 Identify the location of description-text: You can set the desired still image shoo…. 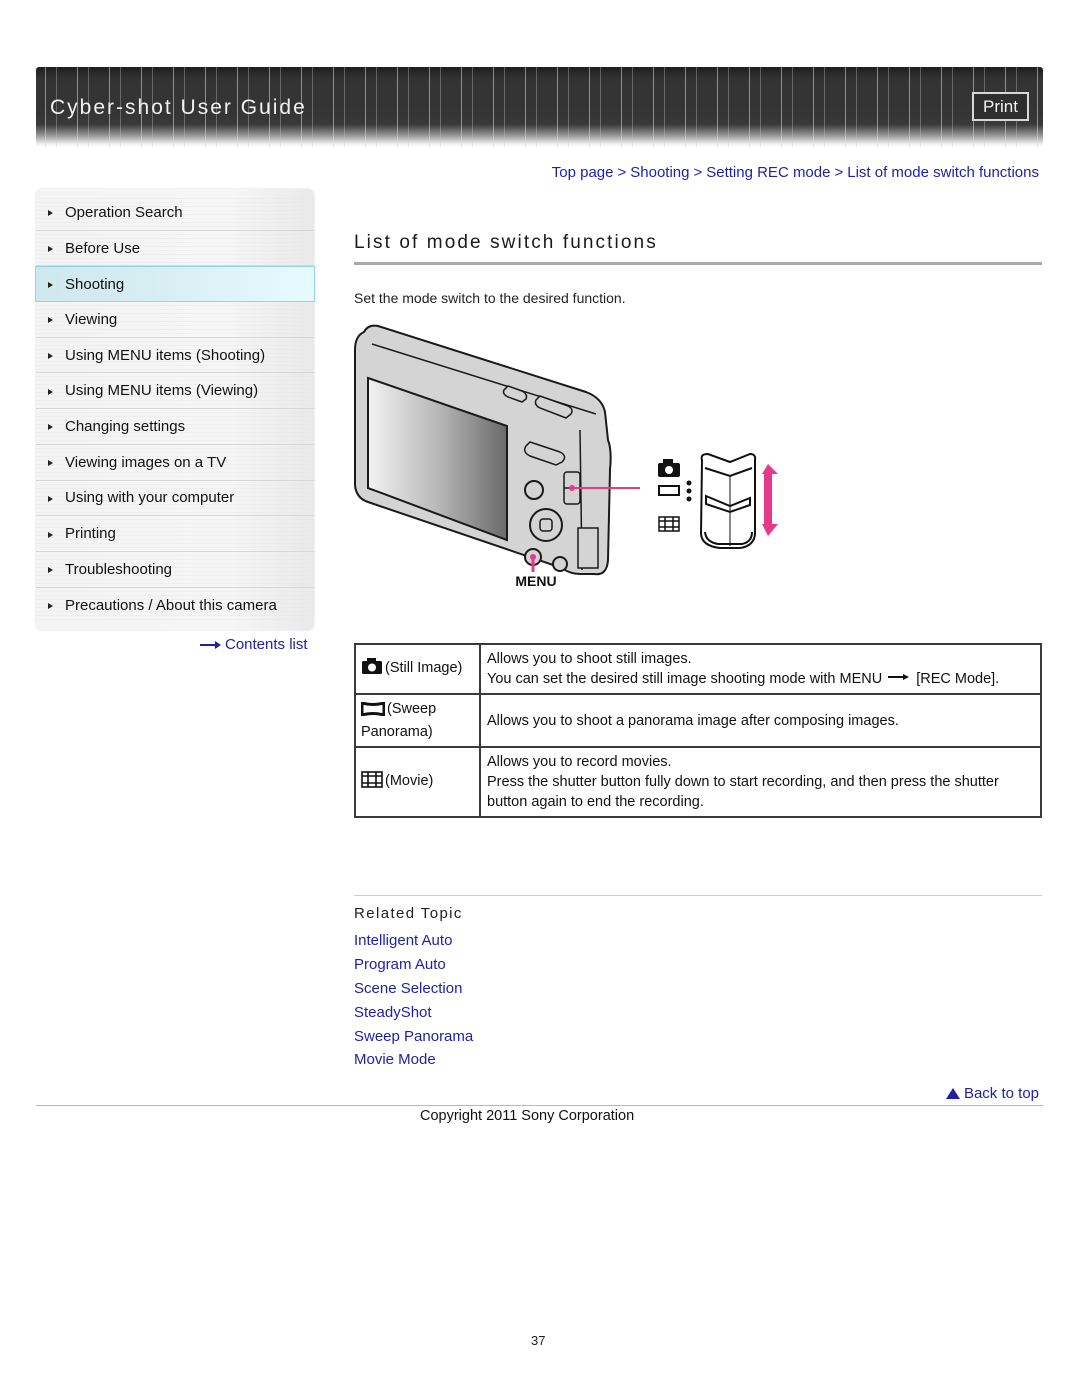
(685, 679).